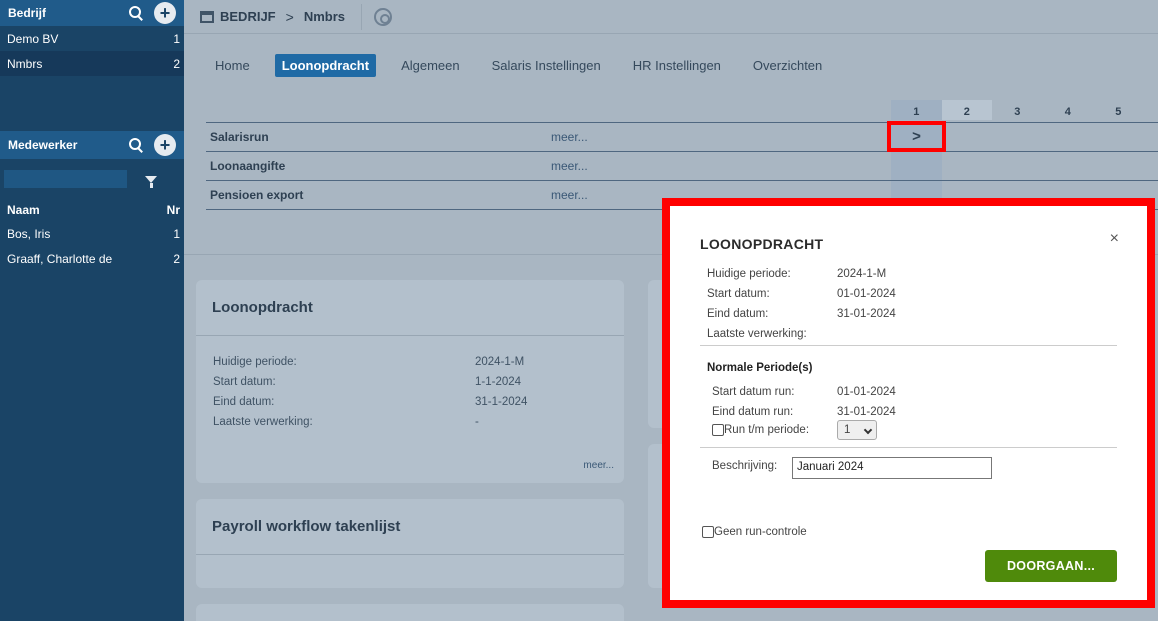 The image size is (1158, 621). I want to click on card-placeholder, so click(410, 612).